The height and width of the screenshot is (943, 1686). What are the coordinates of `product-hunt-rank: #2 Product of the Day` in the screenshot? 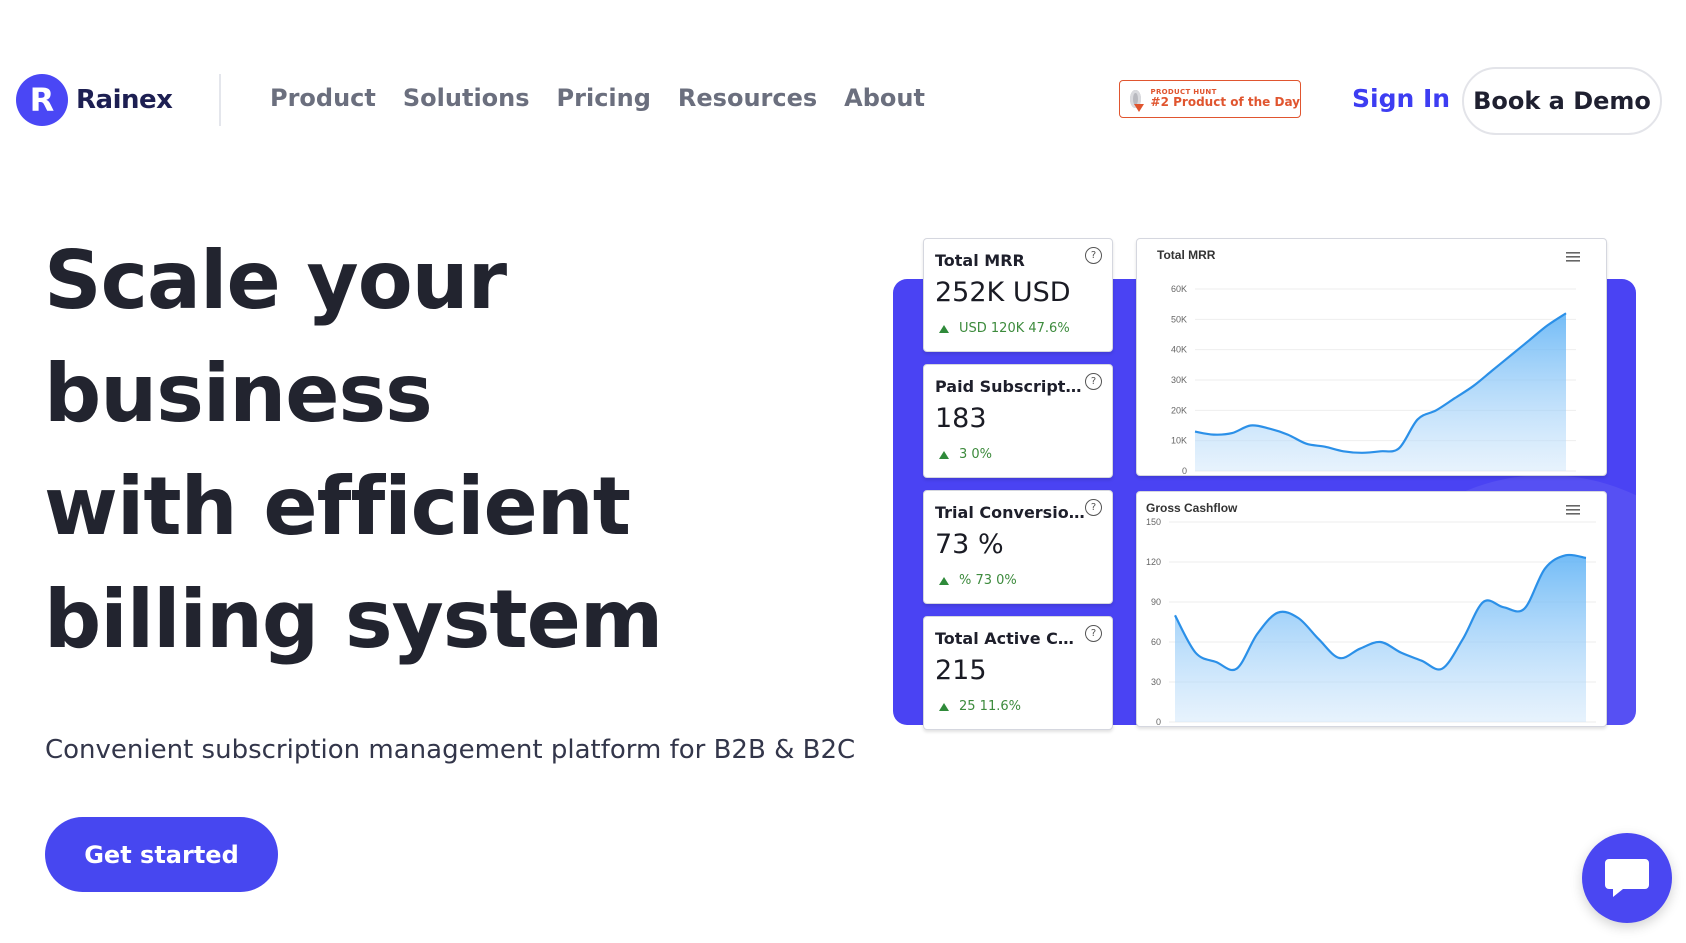 It's located at (1225, 102).